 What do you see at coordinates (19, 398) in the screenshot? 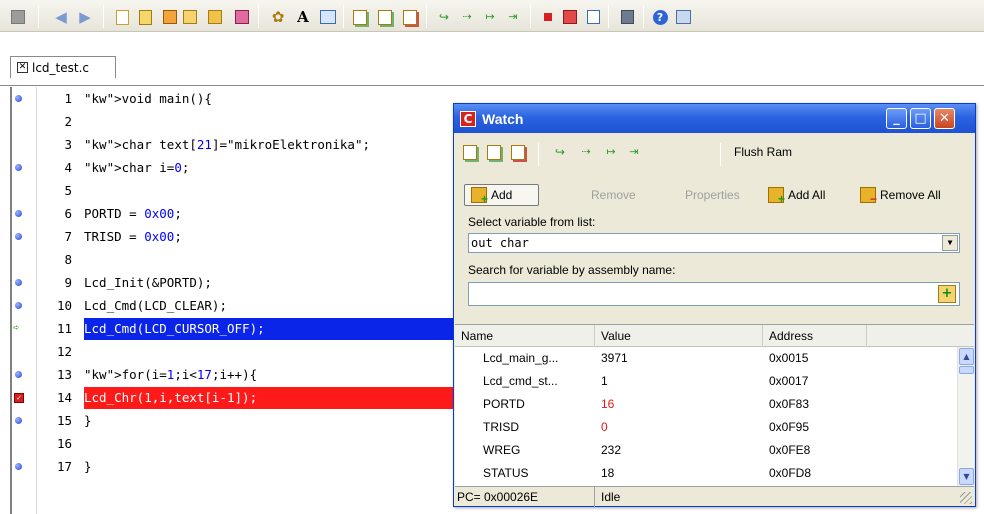
I see `breakpoint-icon: ✓` at bounding box center [19, 398].